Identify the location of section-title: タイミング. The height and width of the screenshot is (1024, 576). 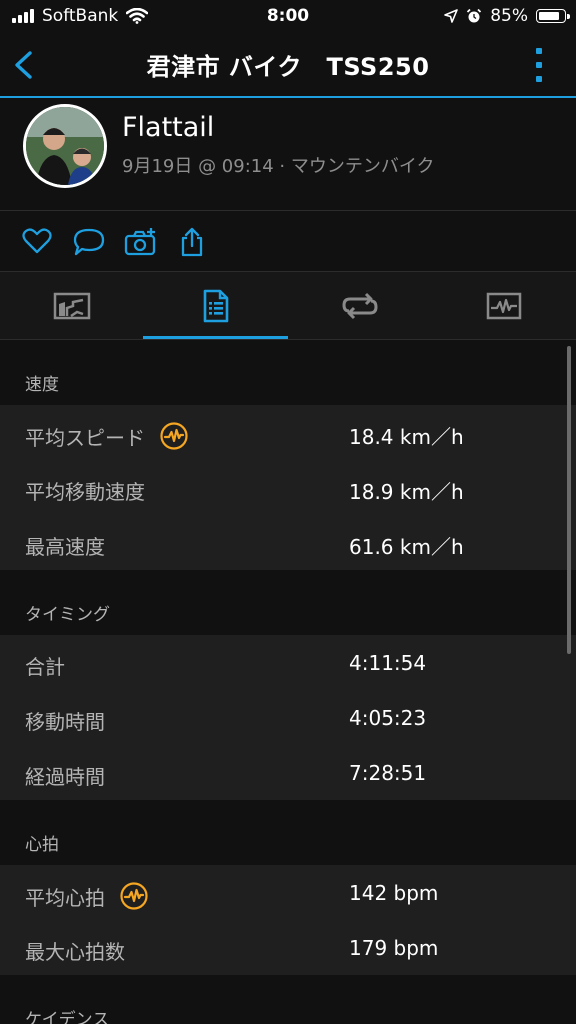
(67, 615).